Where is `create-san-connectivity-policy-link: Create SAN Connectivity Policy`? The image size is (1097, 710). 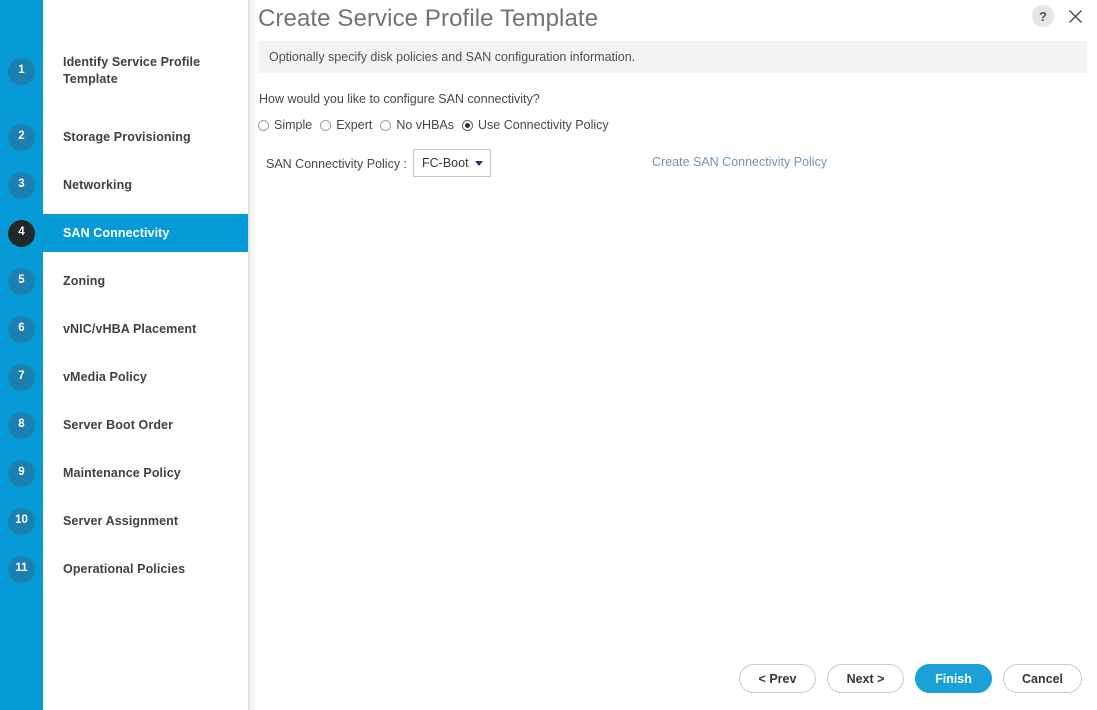
create-san-connectivity-policy-link: Create SAN Connectivity Policy is located at coordinates (739, 162).